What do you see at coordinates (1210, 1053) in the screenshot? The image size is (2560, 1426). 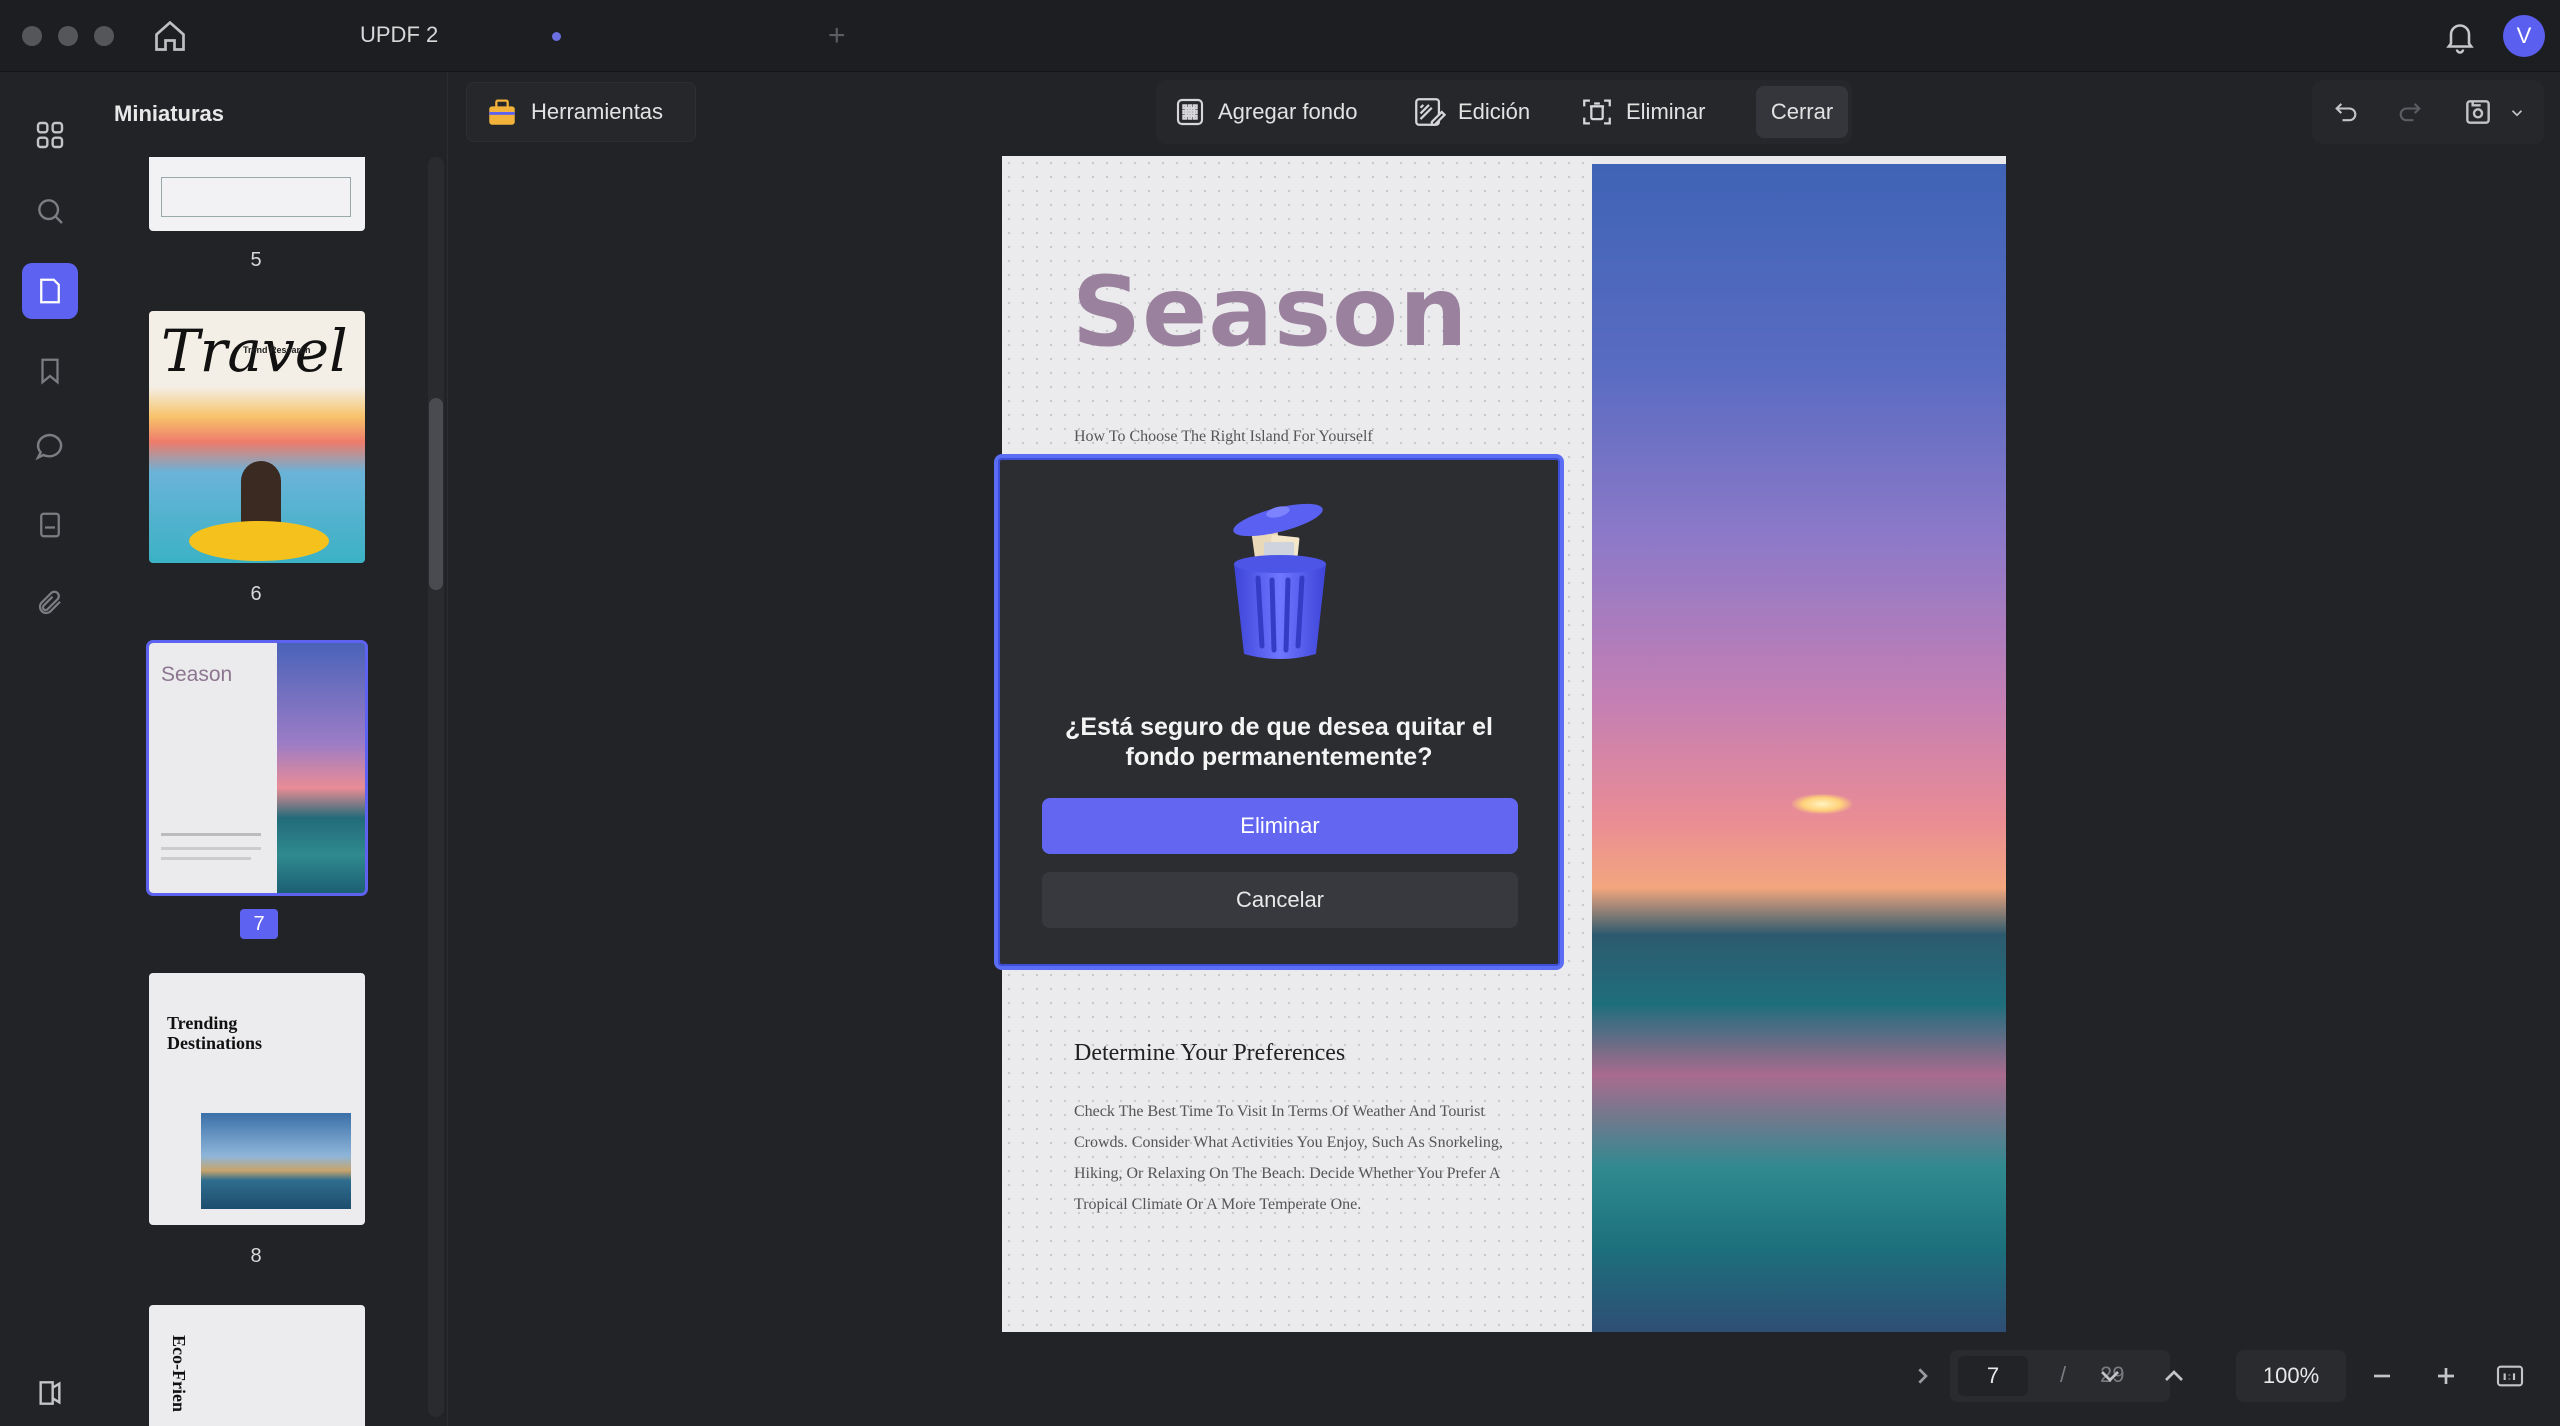 I see `section-title: Determine Your Preferences` at bounding box center [1210, 1053].